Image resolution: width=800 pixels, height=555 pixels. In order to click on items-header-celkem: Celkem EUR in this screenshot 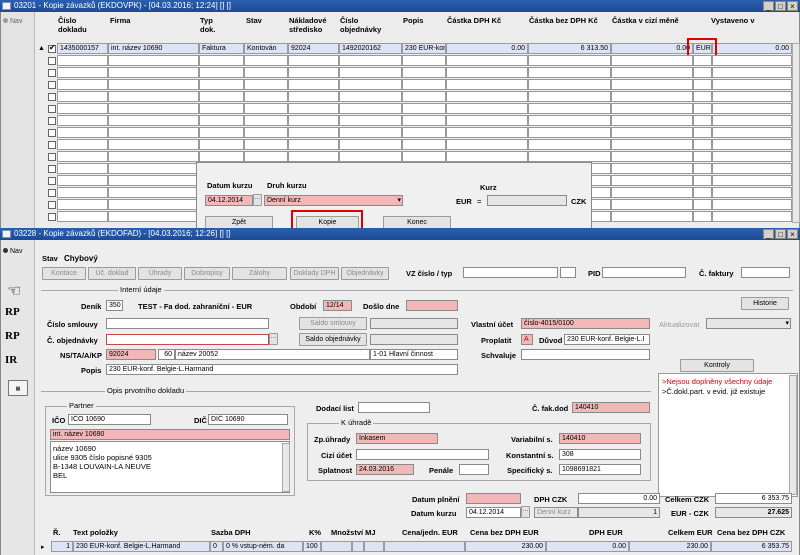, I will do `click(690, 532)`.